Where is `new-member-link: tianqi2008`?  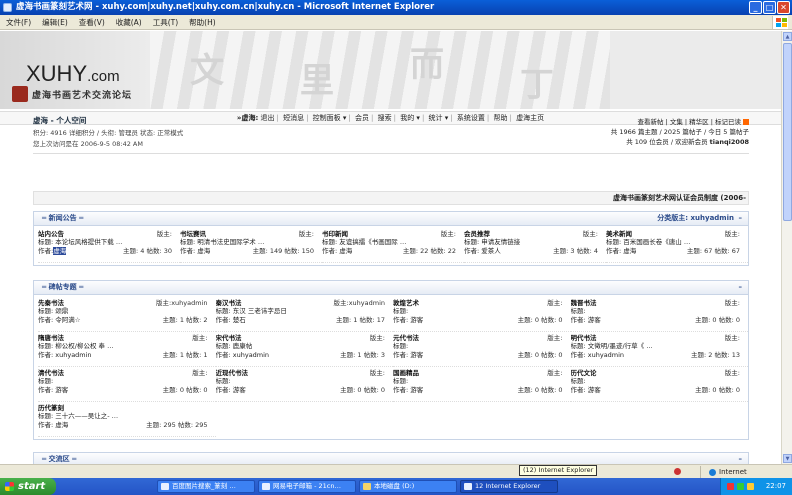
new-member-link: tianqi2008 is located at coordinates (729, 142).